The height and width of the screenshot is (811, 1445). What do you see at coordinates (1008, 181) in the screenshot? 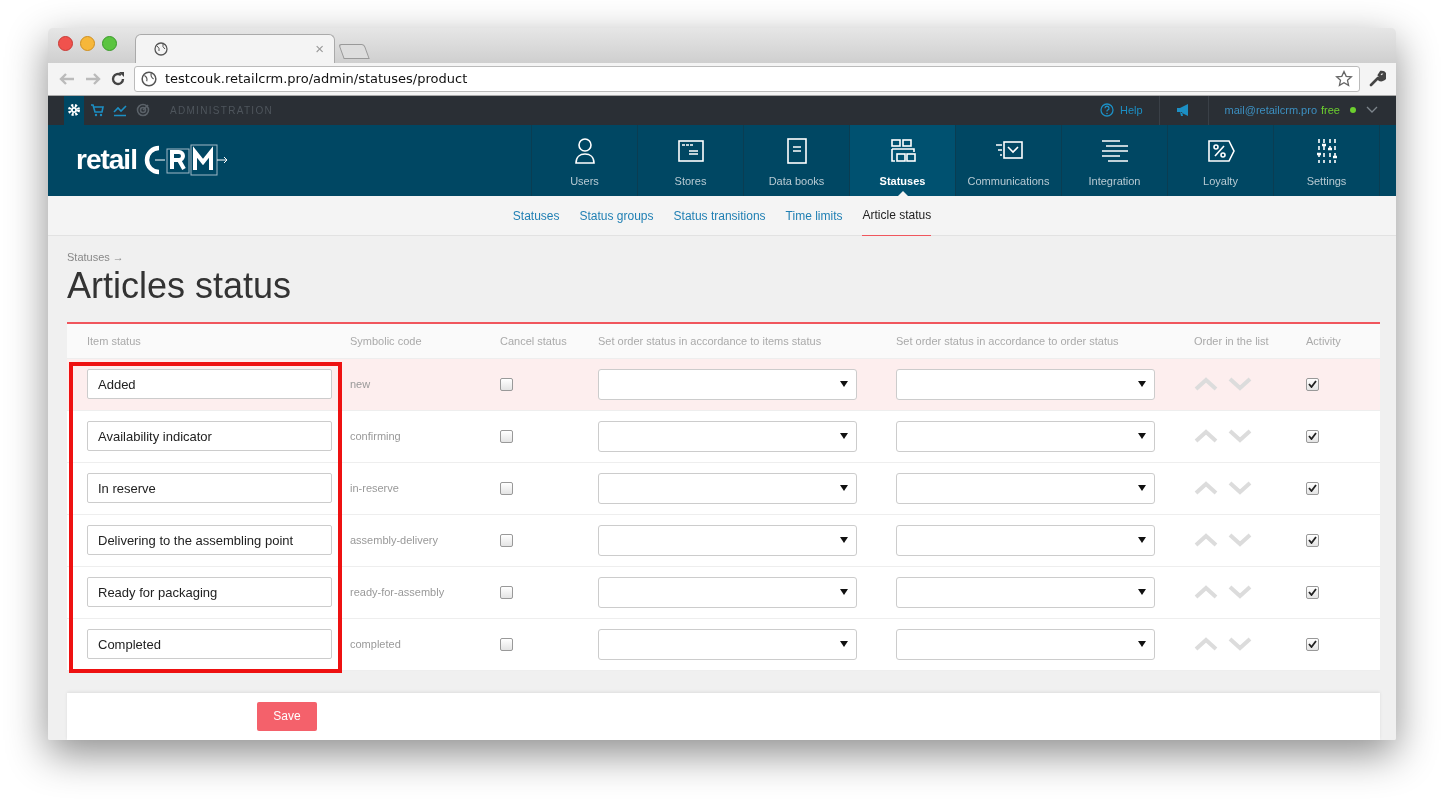
I see `nav-label: Communications` at bounding box center [1008, 181].